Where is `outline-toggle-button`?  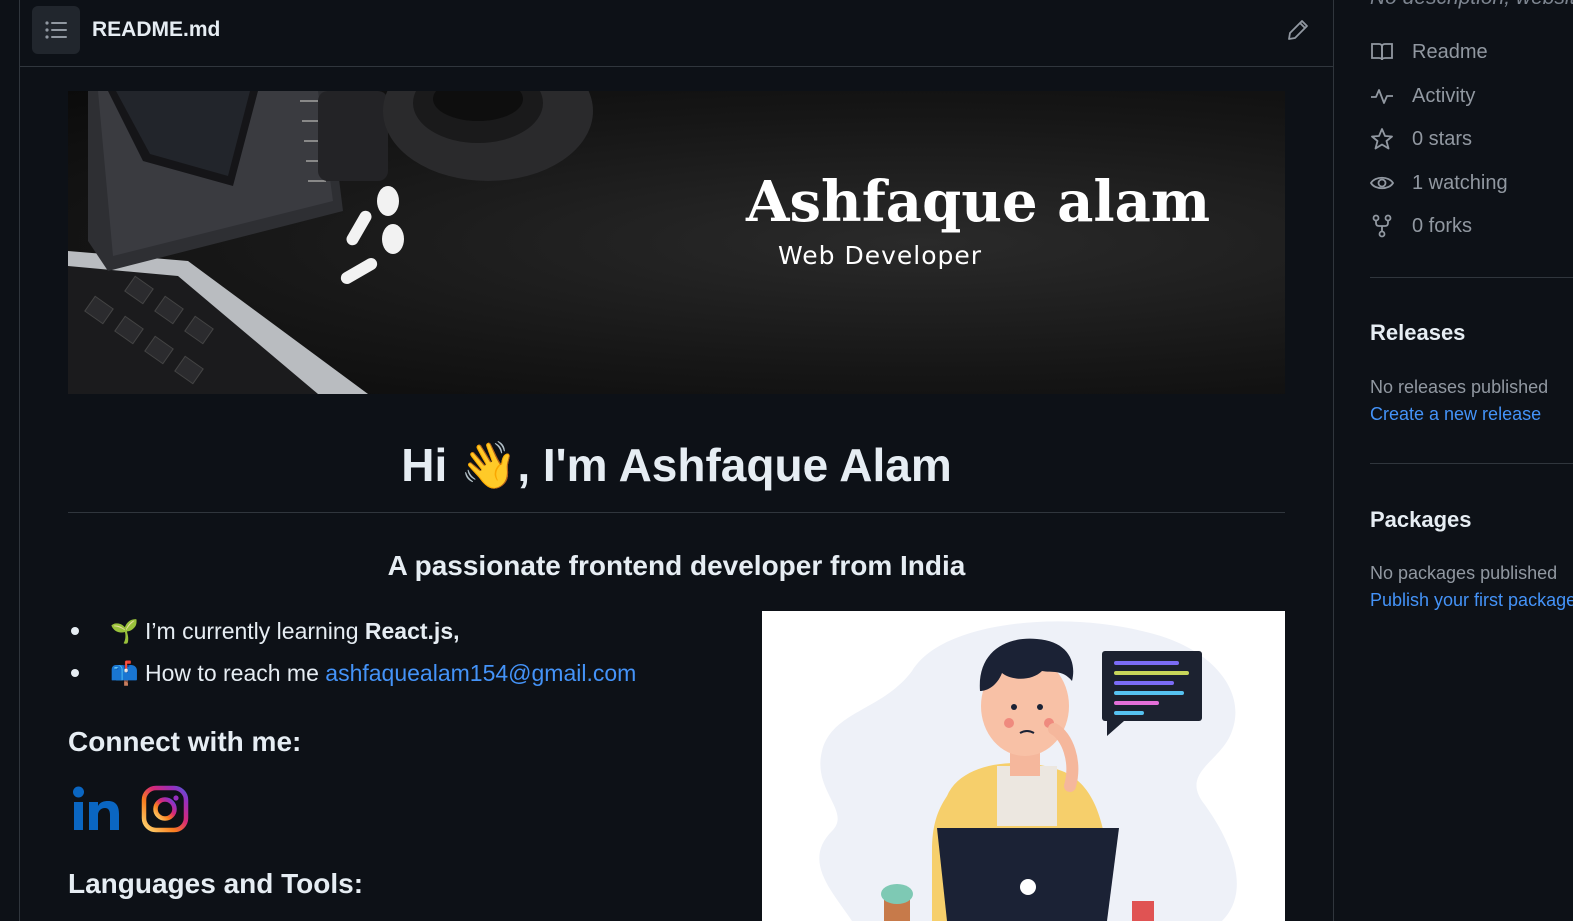 outline-toggle-button is located at coordinates (56, 30).